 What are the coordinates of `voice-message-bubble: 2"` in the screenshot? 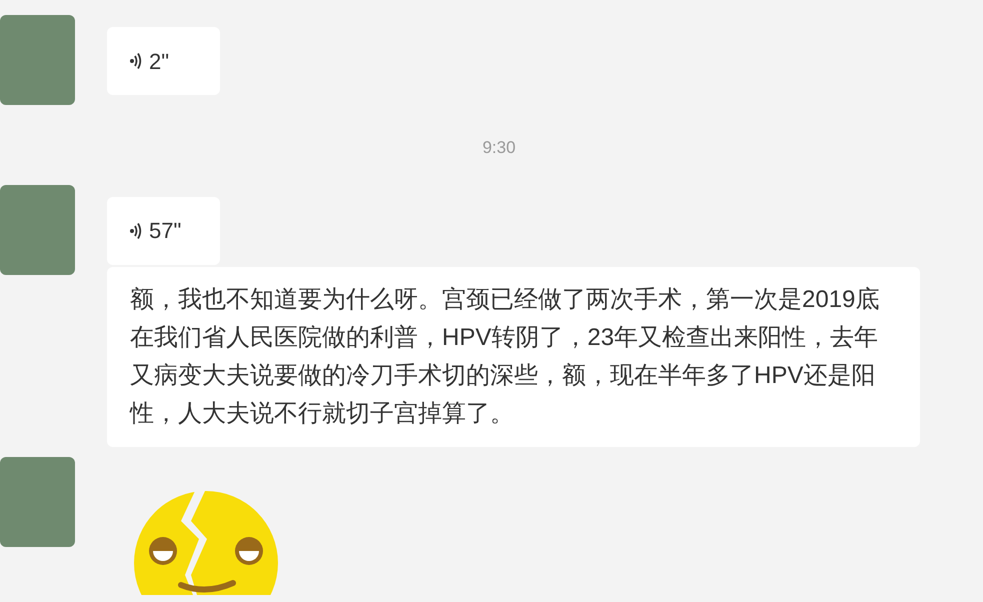 It's located at (163, 61).